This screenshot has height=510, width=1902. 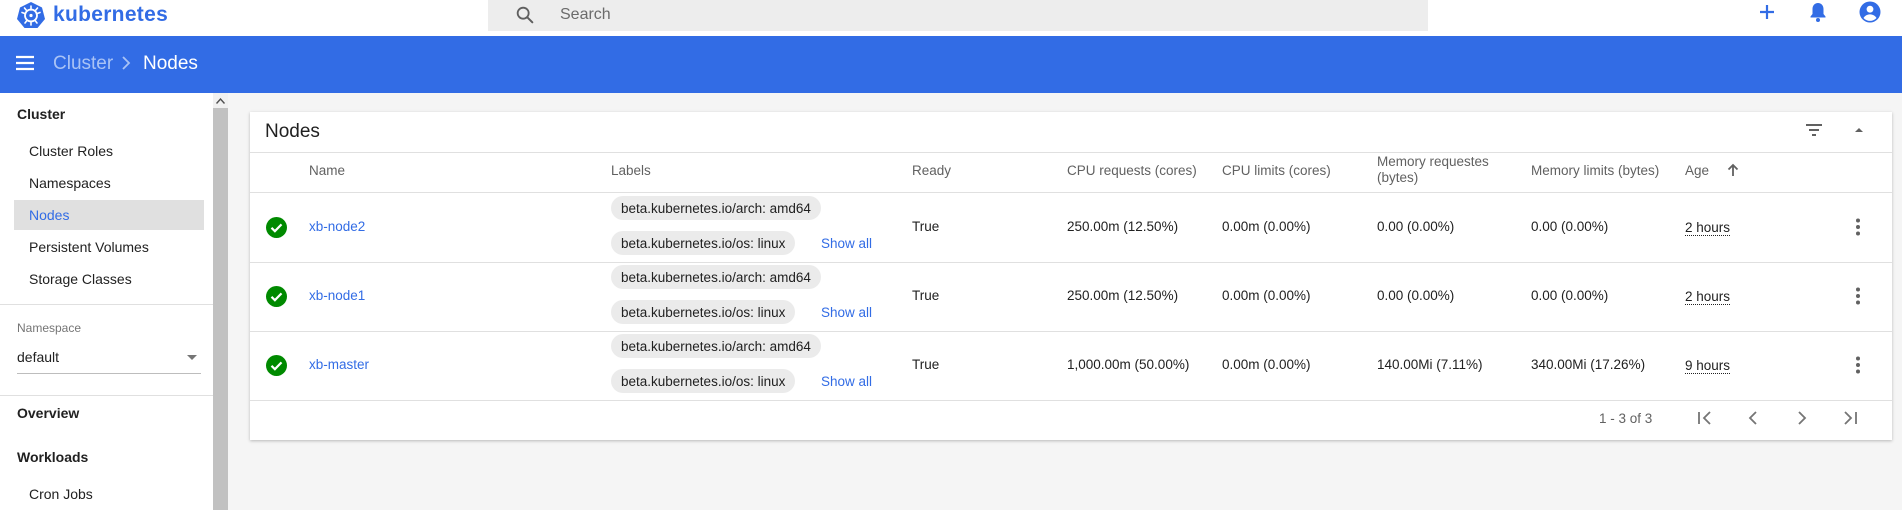 What do you see at coordinates (951, 64) in the screenshot?
I see `page-header: Cluster Nodes` at bounding box center [951, 64].